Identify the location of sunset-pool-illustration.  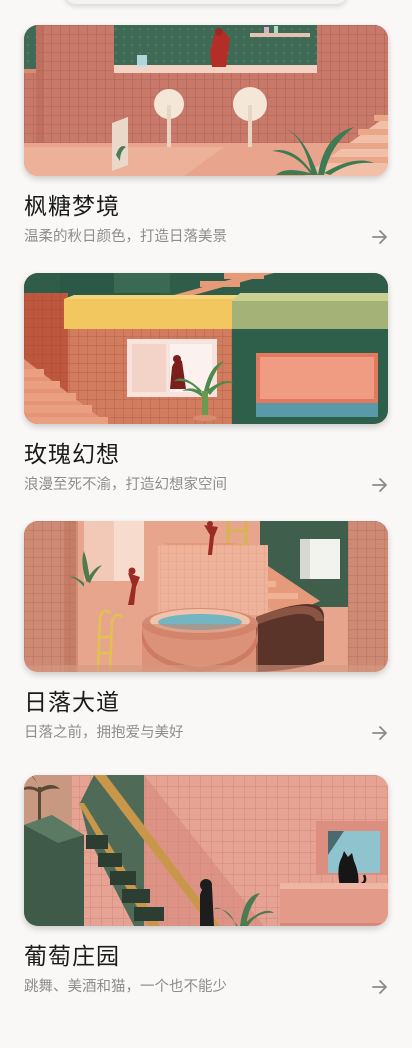
(206, 596).